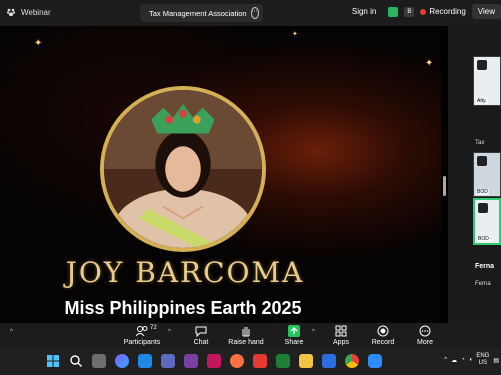 This screenshot has width=501, height=375. I want to click on language-indicator: ENG US, so click(482, 360).